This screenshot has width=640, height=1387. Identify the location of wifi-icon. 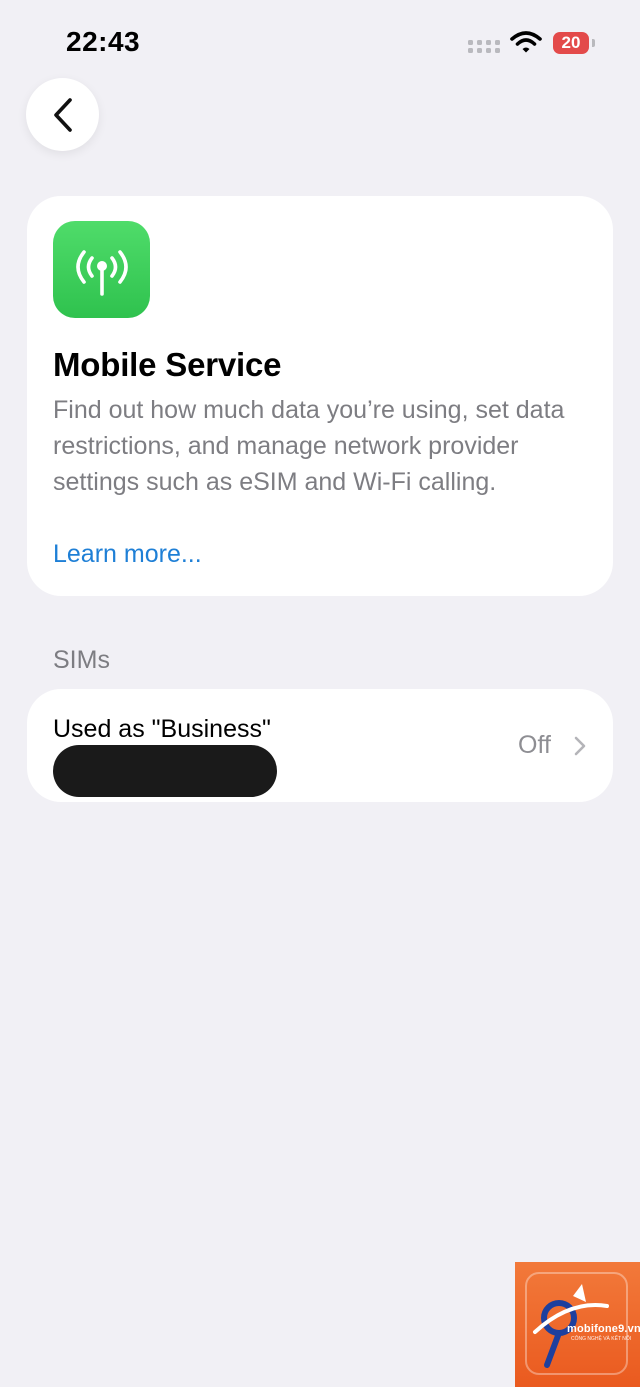
(526, 42).